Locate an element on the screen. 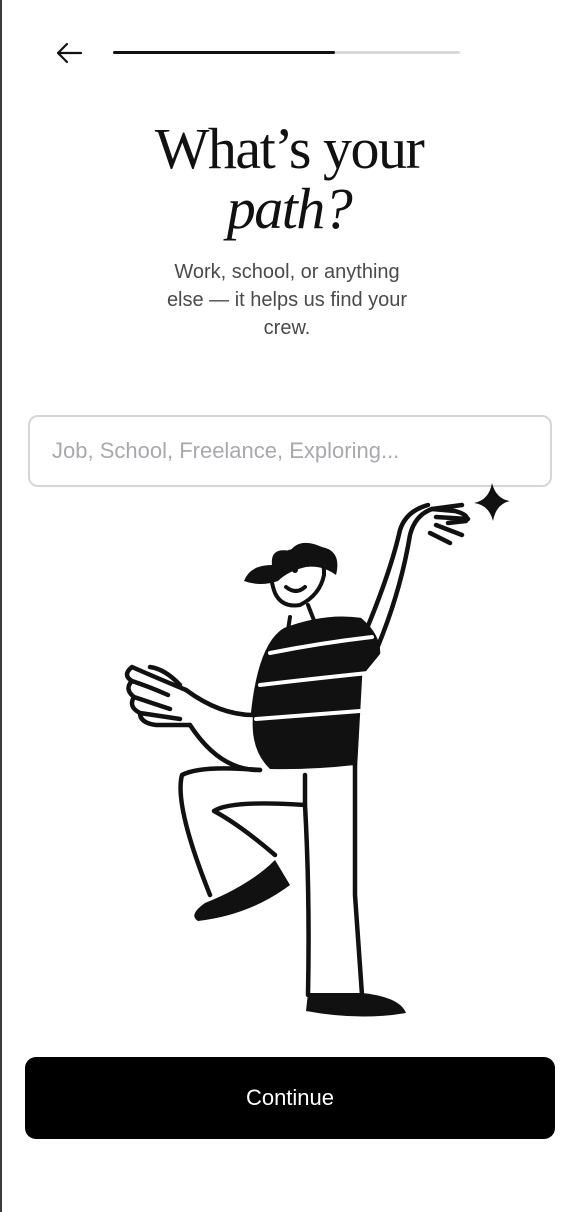  back-button is located at coordinates (69, 53).